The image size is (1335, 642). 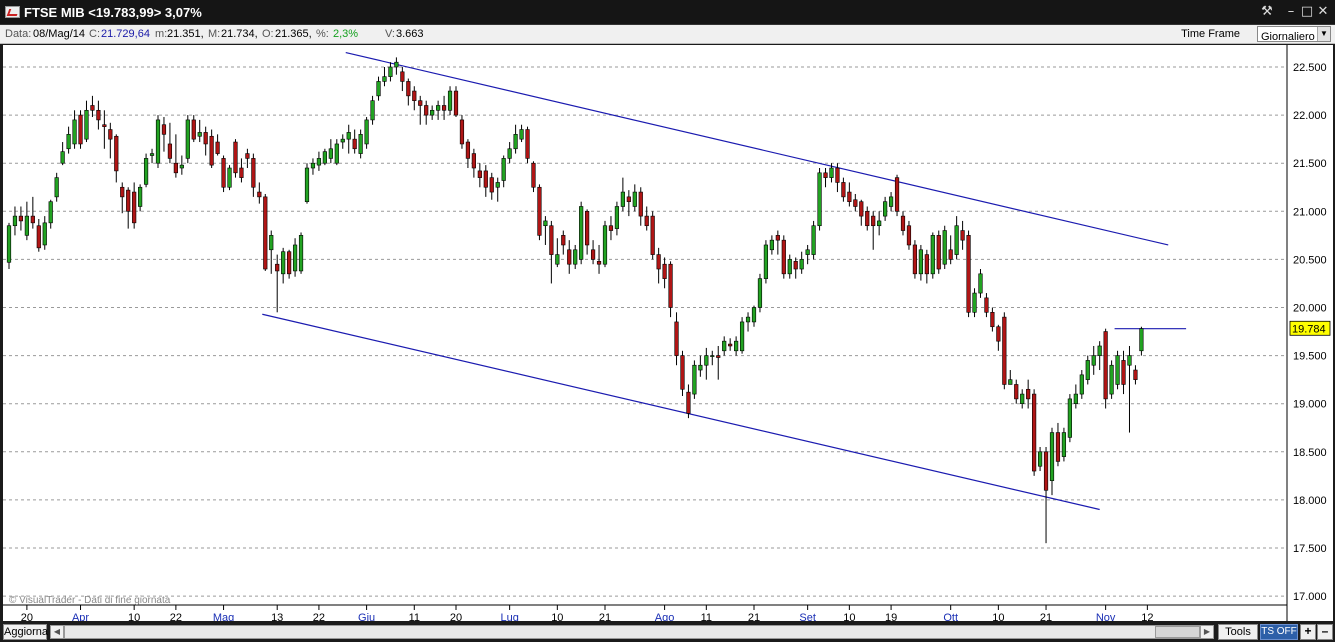 I want to click on close-button: ✕, so click(x=1323, y=12).